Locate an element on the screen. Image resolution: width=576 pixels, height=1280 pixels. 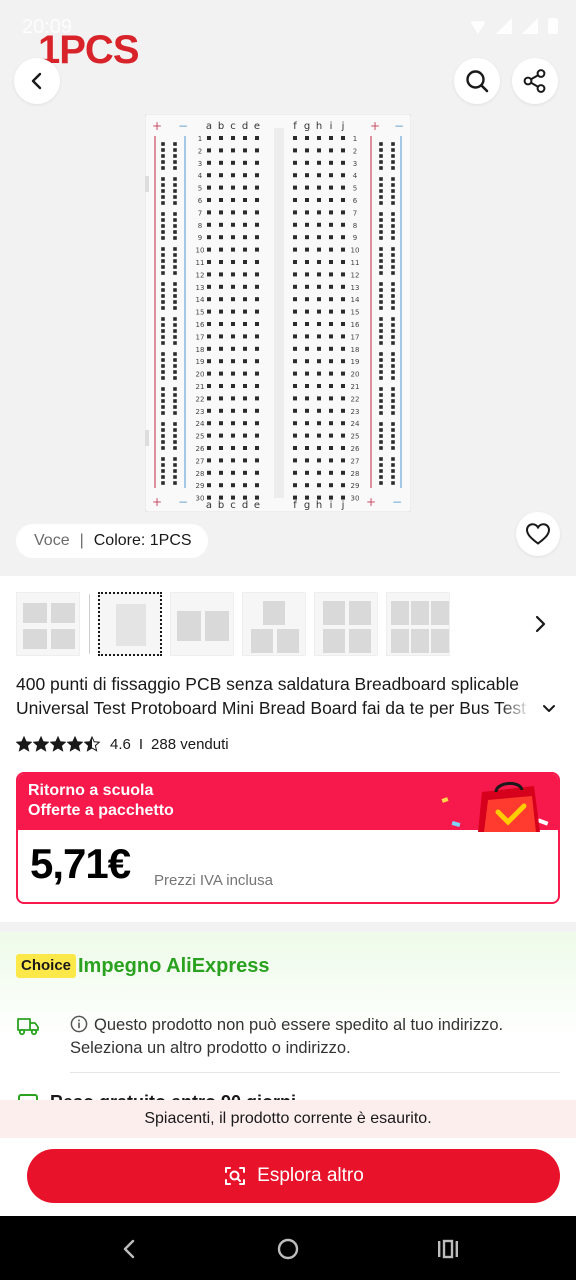
rating-row: 4.6 I 288 venduti is located at coordinates (122, 744).